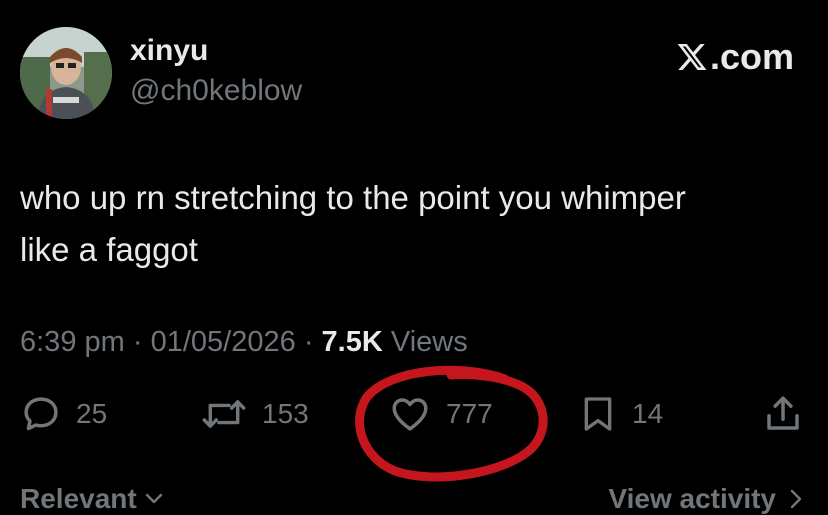 The height and width of the screenshot is (515, 828). I want to click on avatar, so click(66, 73).